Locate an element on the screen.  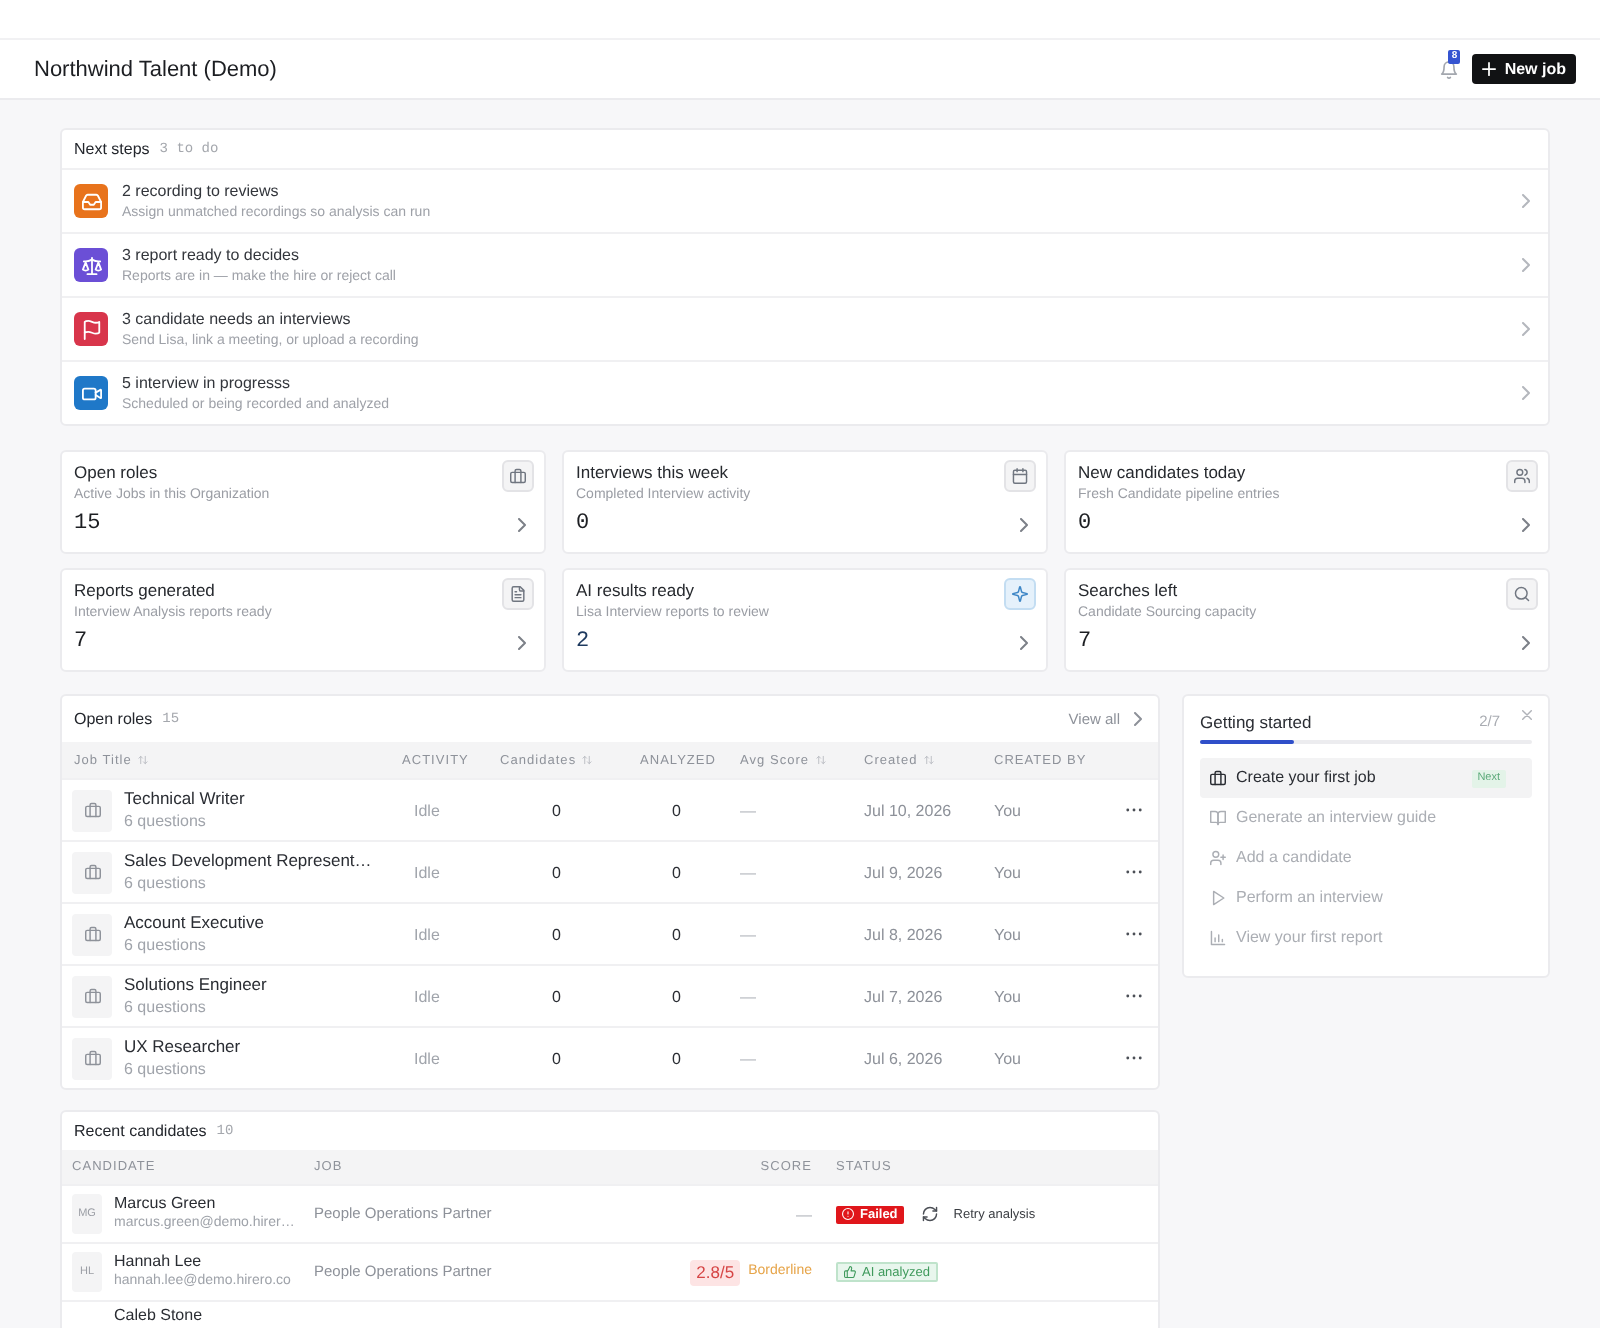
bar-chart-icon is located at coordinates (1218, 938).